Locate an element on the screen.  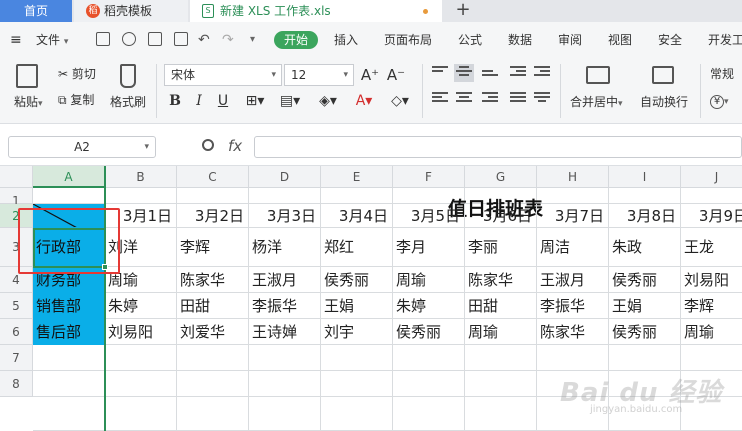
column-header-e: E is located at coordinates (357, 177).